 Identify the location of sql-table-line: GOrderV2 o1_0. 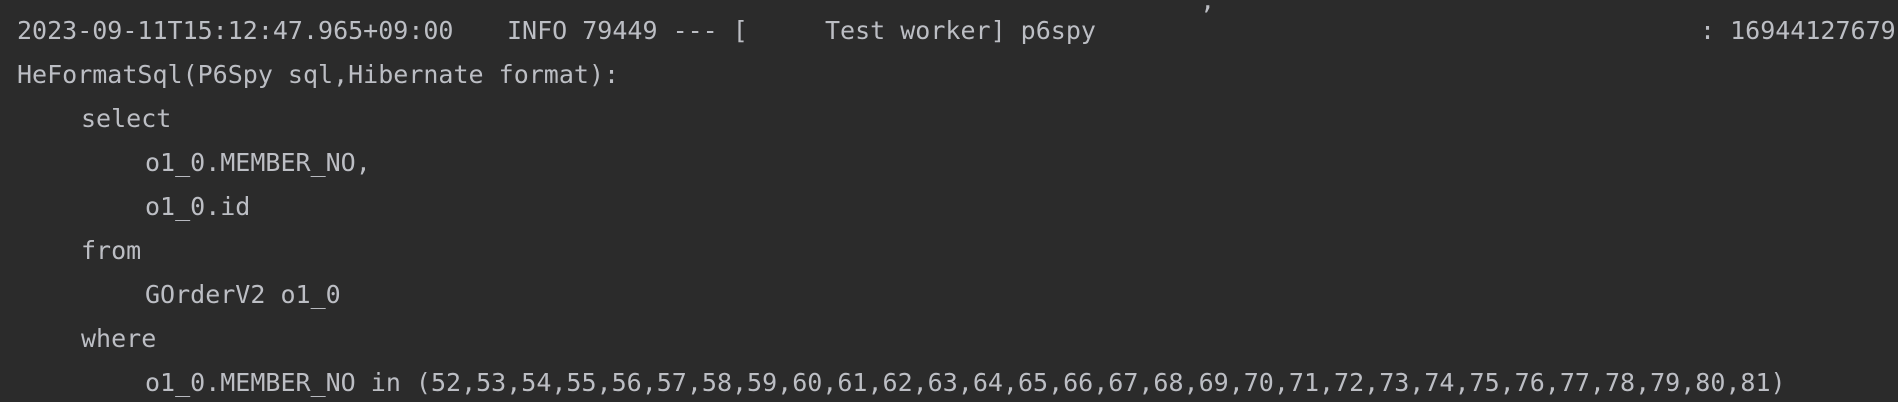
(243, 294).